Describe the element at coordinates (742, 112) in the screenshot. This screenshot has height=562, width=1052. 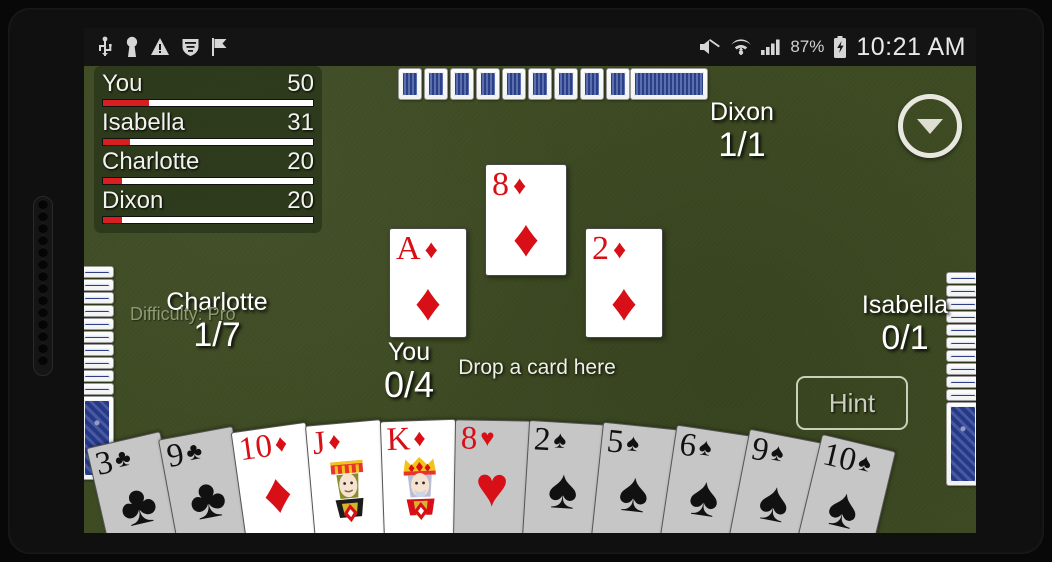
I see `player-name: Dixon` at that location.